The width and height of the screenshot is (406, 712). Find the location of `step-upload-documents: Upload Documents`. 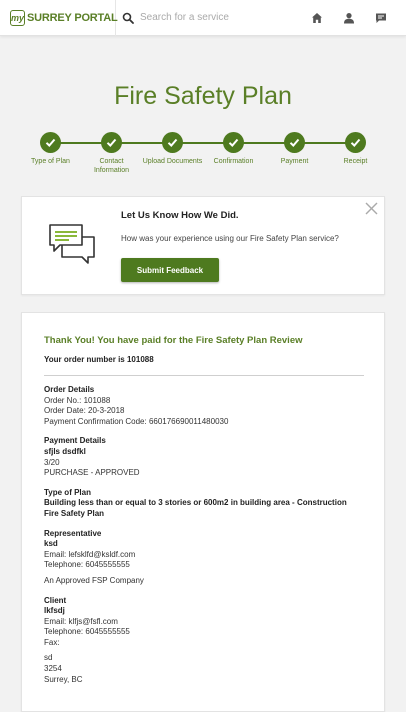

step-upload-documents: Upload Documents is located at coordinates (172, 148).